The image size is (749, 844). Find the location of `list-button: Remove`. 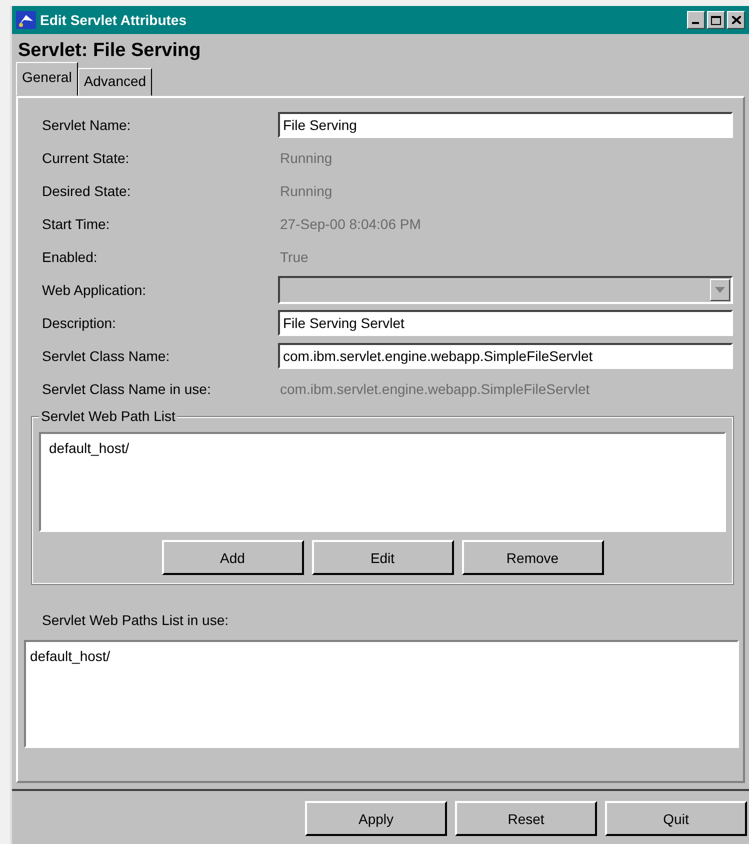

list-button: Remove is located at coordinates (533, 557).